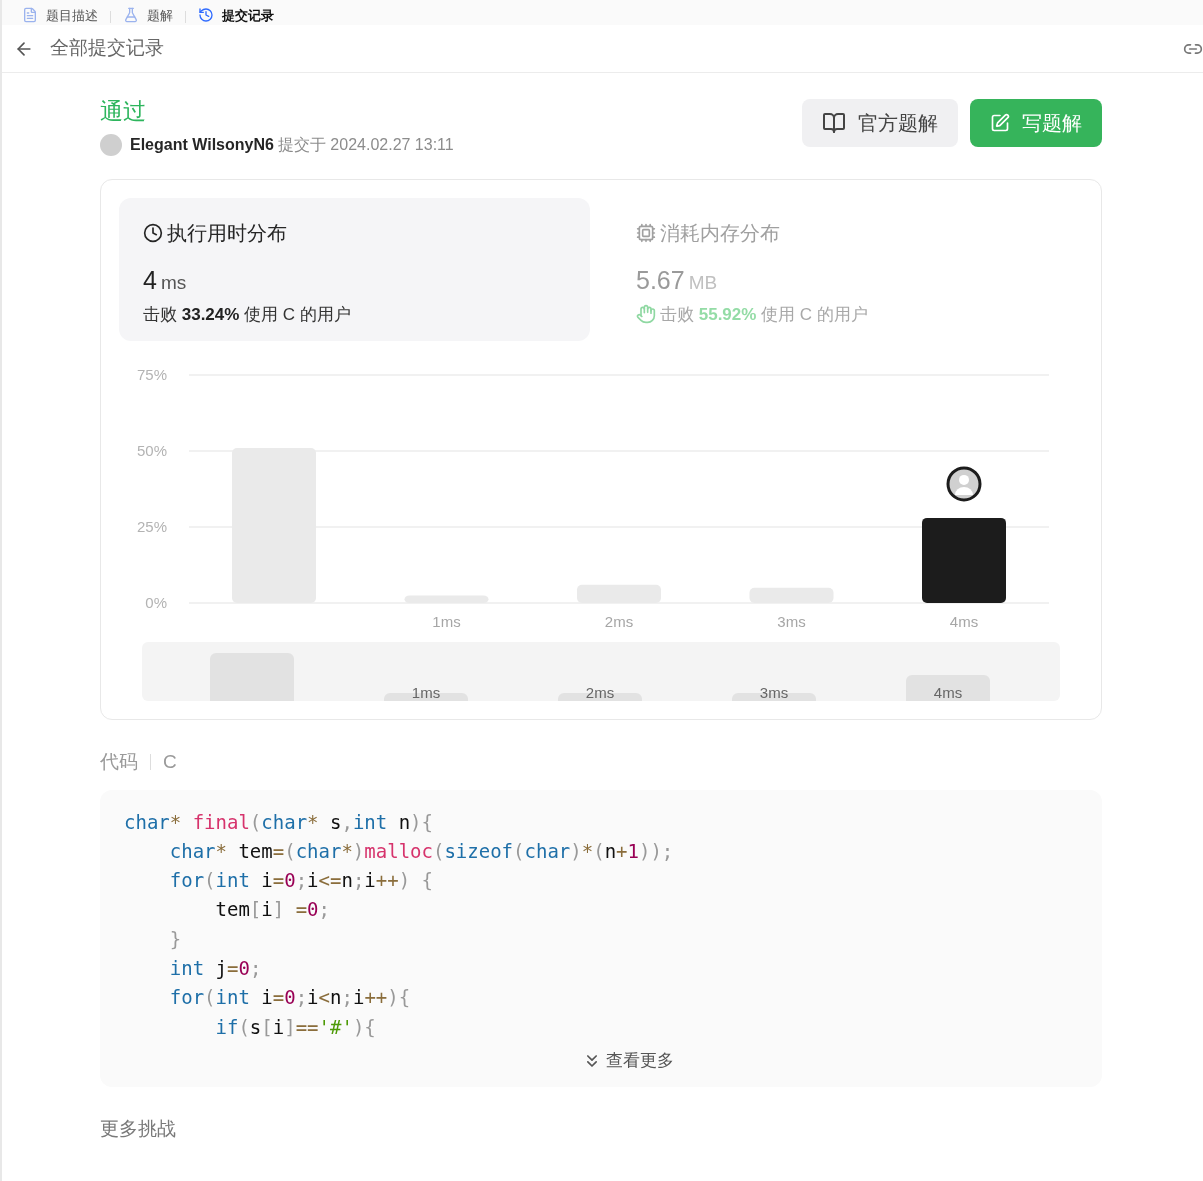 This screenshot has height=1181, width=1203. Describe the element at coordinates (279, 822) in the screenshot. I see `code-line: char* final(char* s,int n){` at that location.